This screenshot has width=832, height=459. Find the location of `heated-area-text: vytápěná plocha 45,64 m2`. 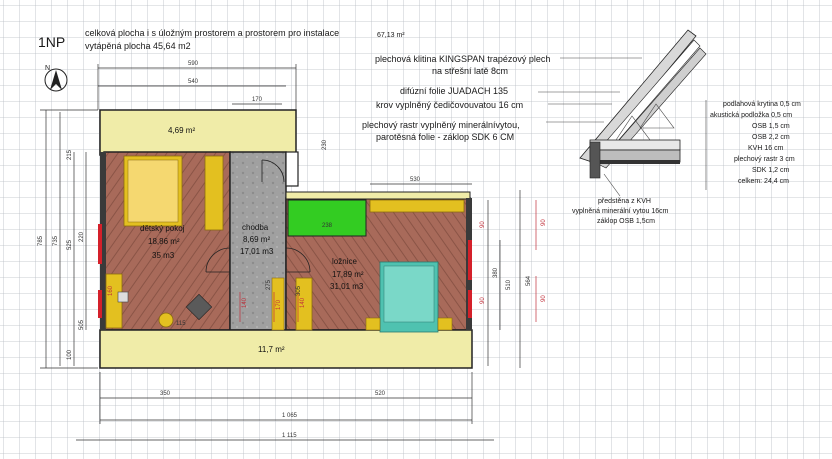

heated-area-text: vytápěná plocha 45,64 m2 is located at coordinates (138, 46).